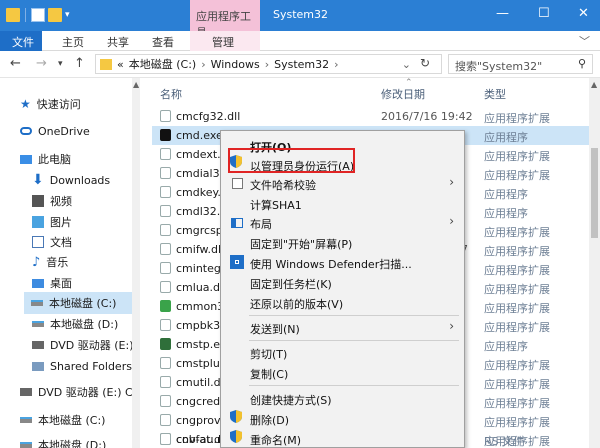  I want to click on tab-share: 共享, so click(118, 42).